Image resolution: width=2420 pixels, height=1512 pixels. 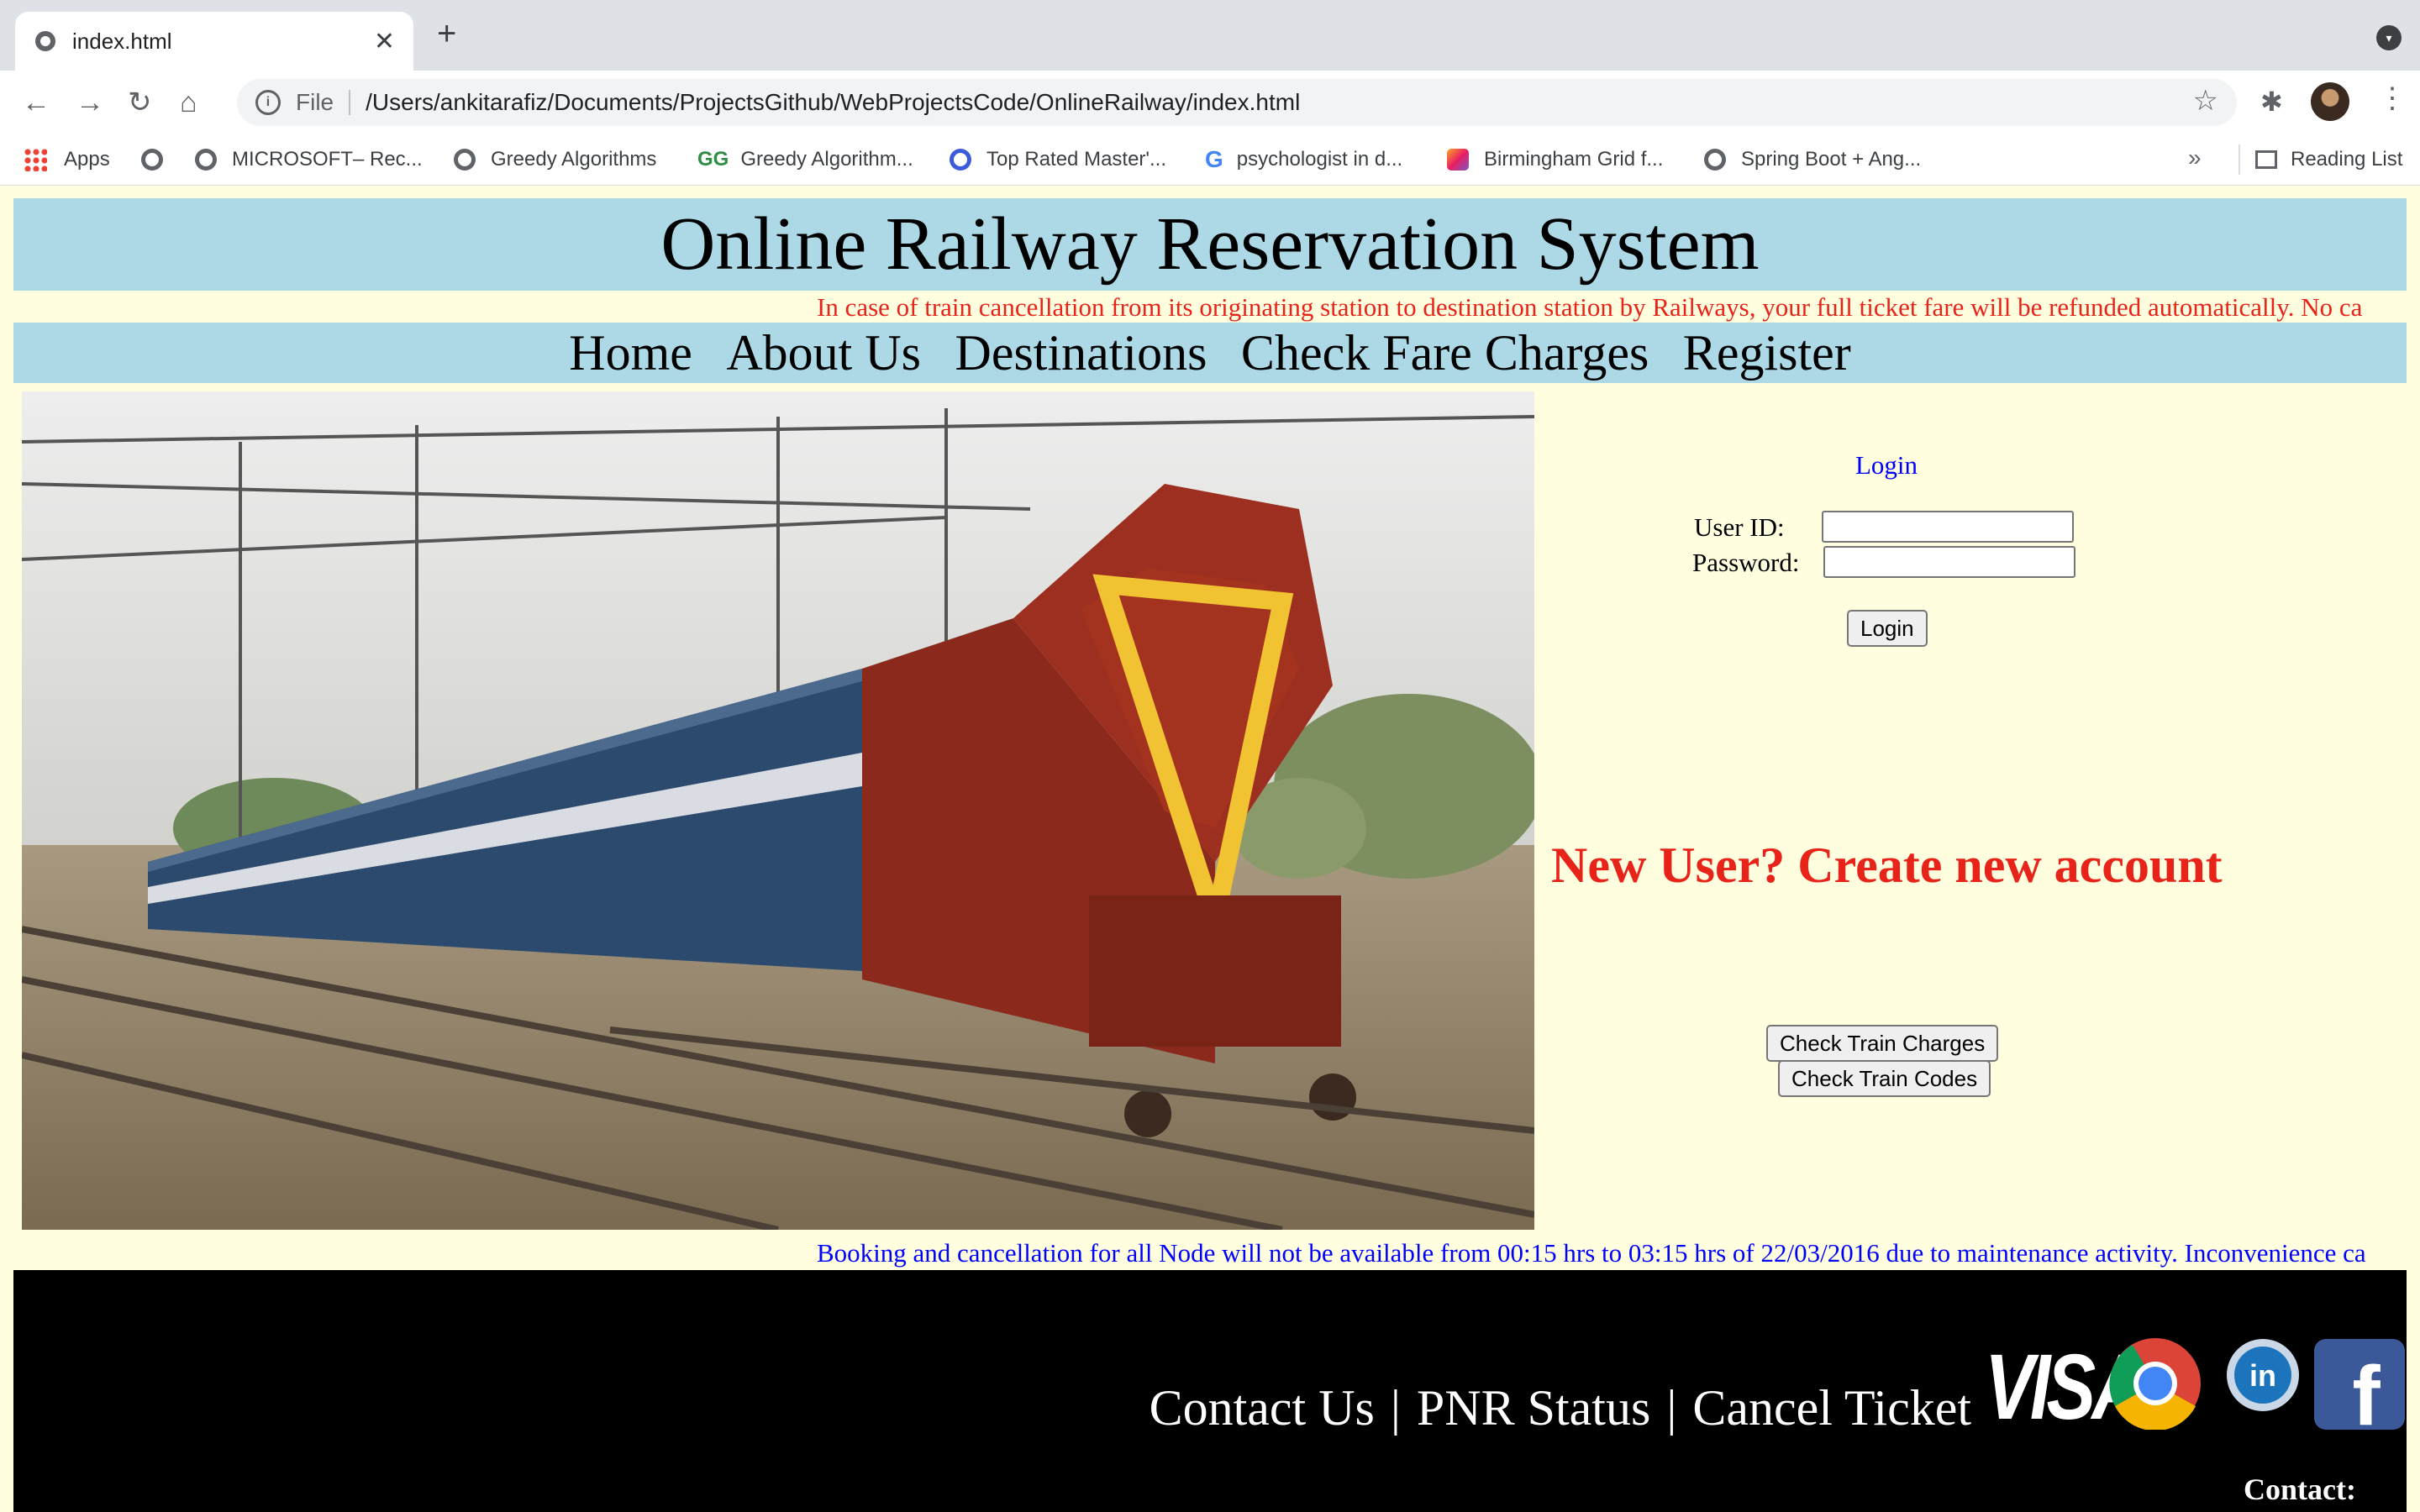 What do you see at coordinates (2330, 101) in the screenshot?
I see `avatar` at bounding box center [2330, 101].